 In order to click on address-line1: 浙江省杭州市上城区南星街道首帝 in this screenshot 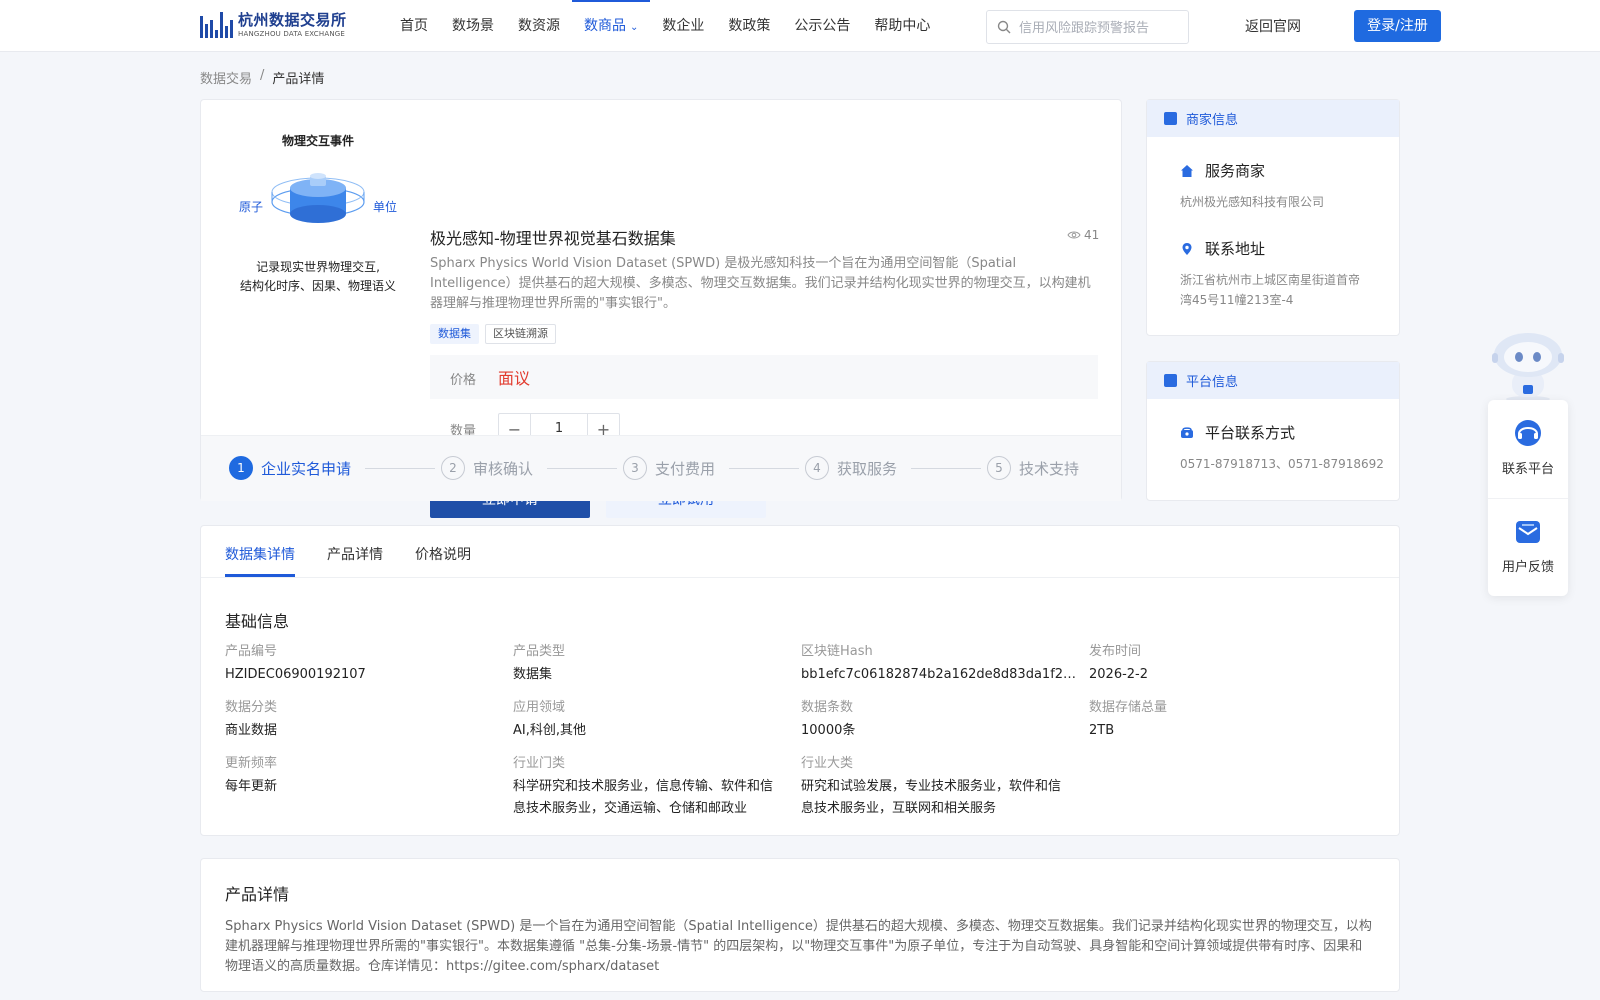, I will do `click(1270, 280)`.